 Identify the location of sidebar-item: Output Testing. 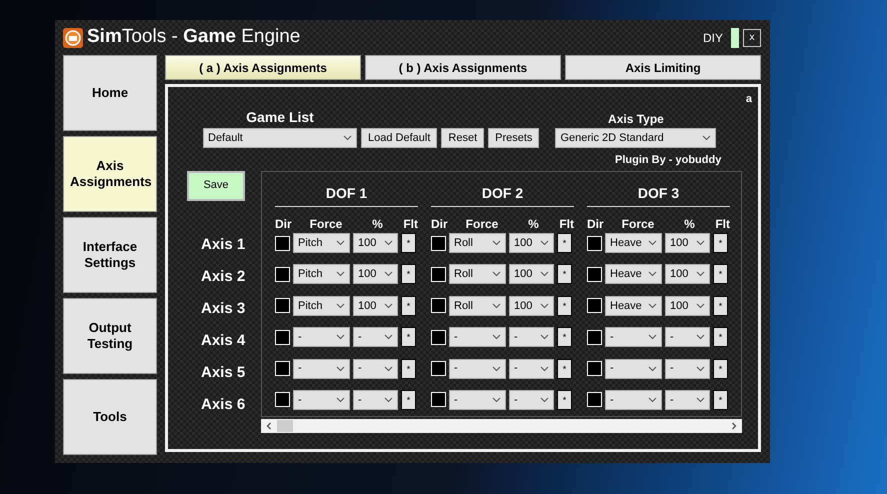
(110, 336).